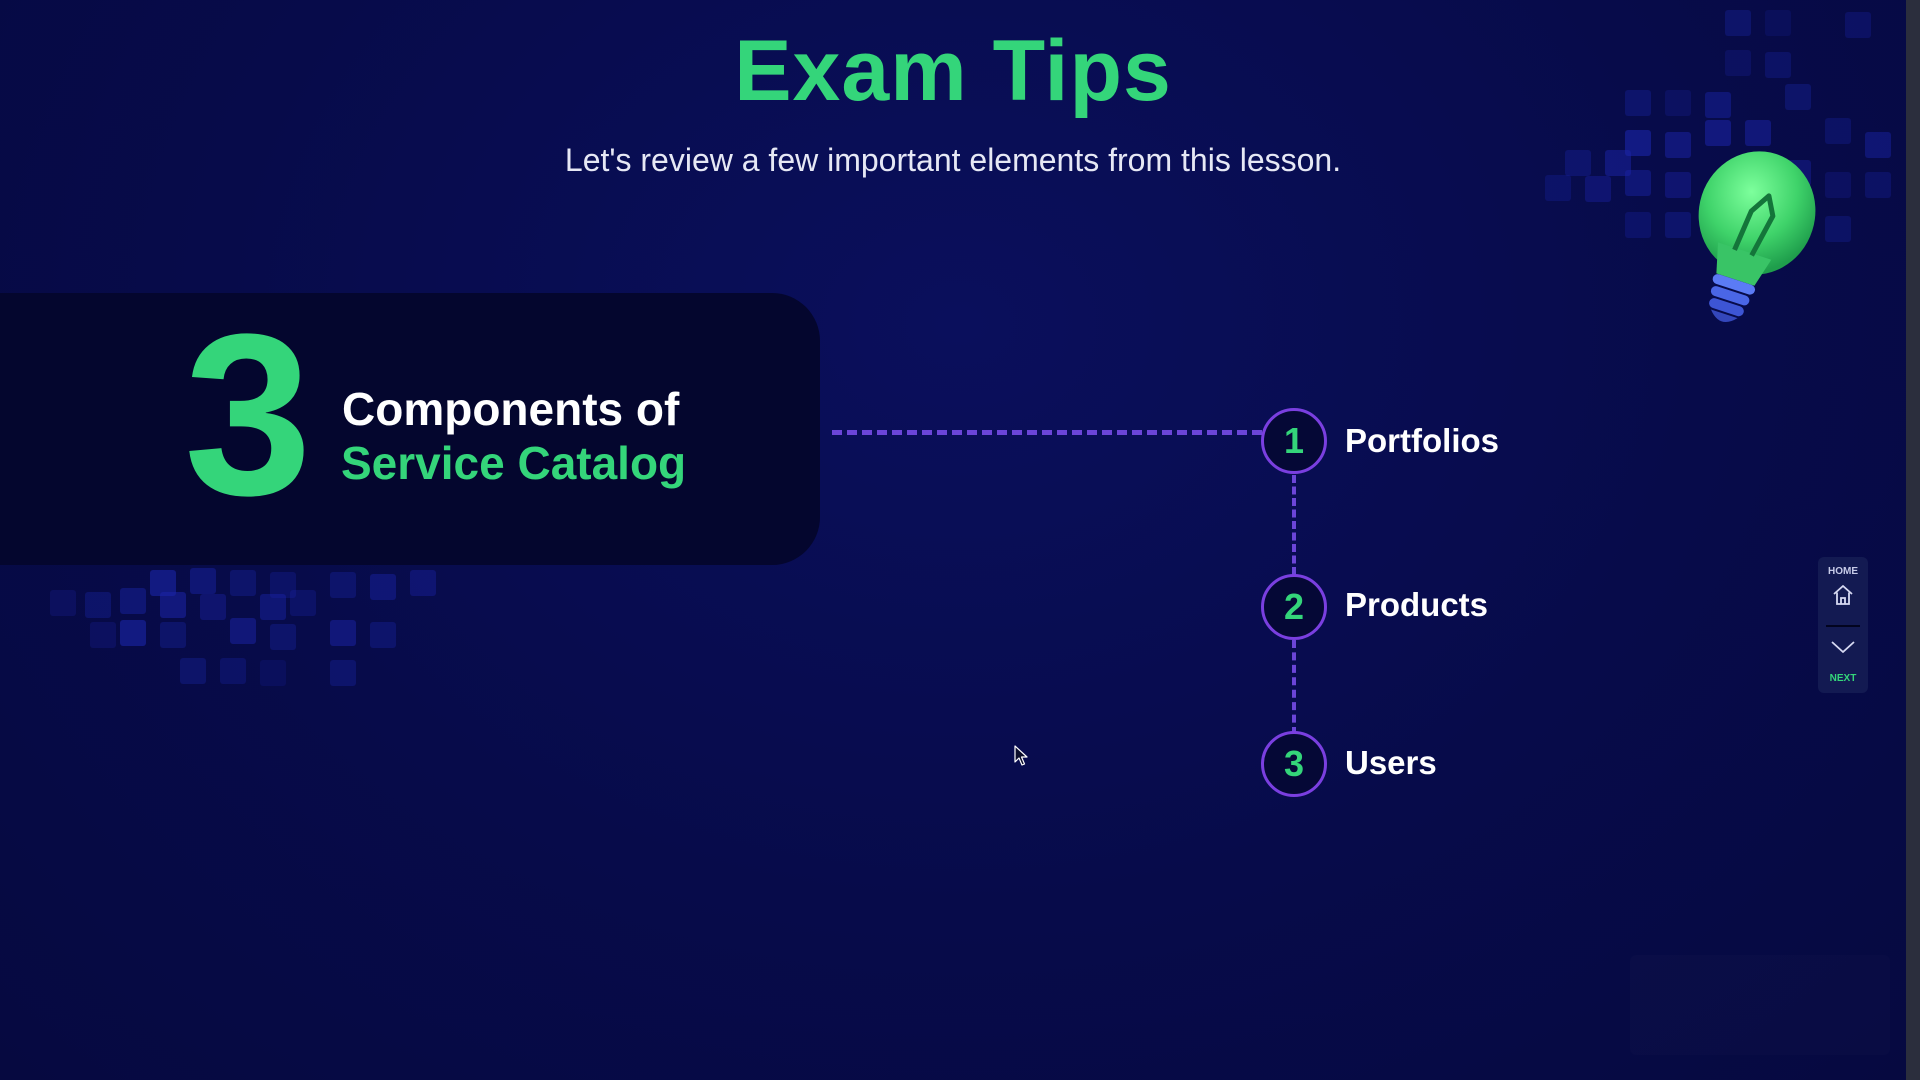 The image size is (1920, 1080). I want to click on home-label: HOME, so click(1843, 571).